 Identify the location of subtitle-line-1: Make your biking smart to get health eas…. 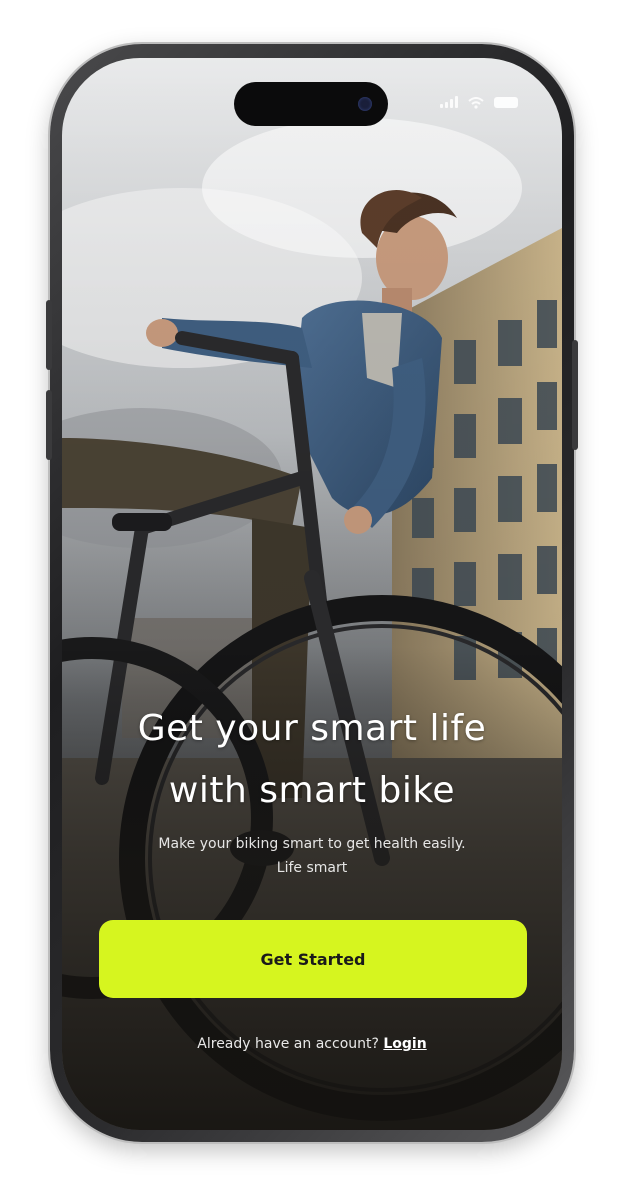
(312, 844).